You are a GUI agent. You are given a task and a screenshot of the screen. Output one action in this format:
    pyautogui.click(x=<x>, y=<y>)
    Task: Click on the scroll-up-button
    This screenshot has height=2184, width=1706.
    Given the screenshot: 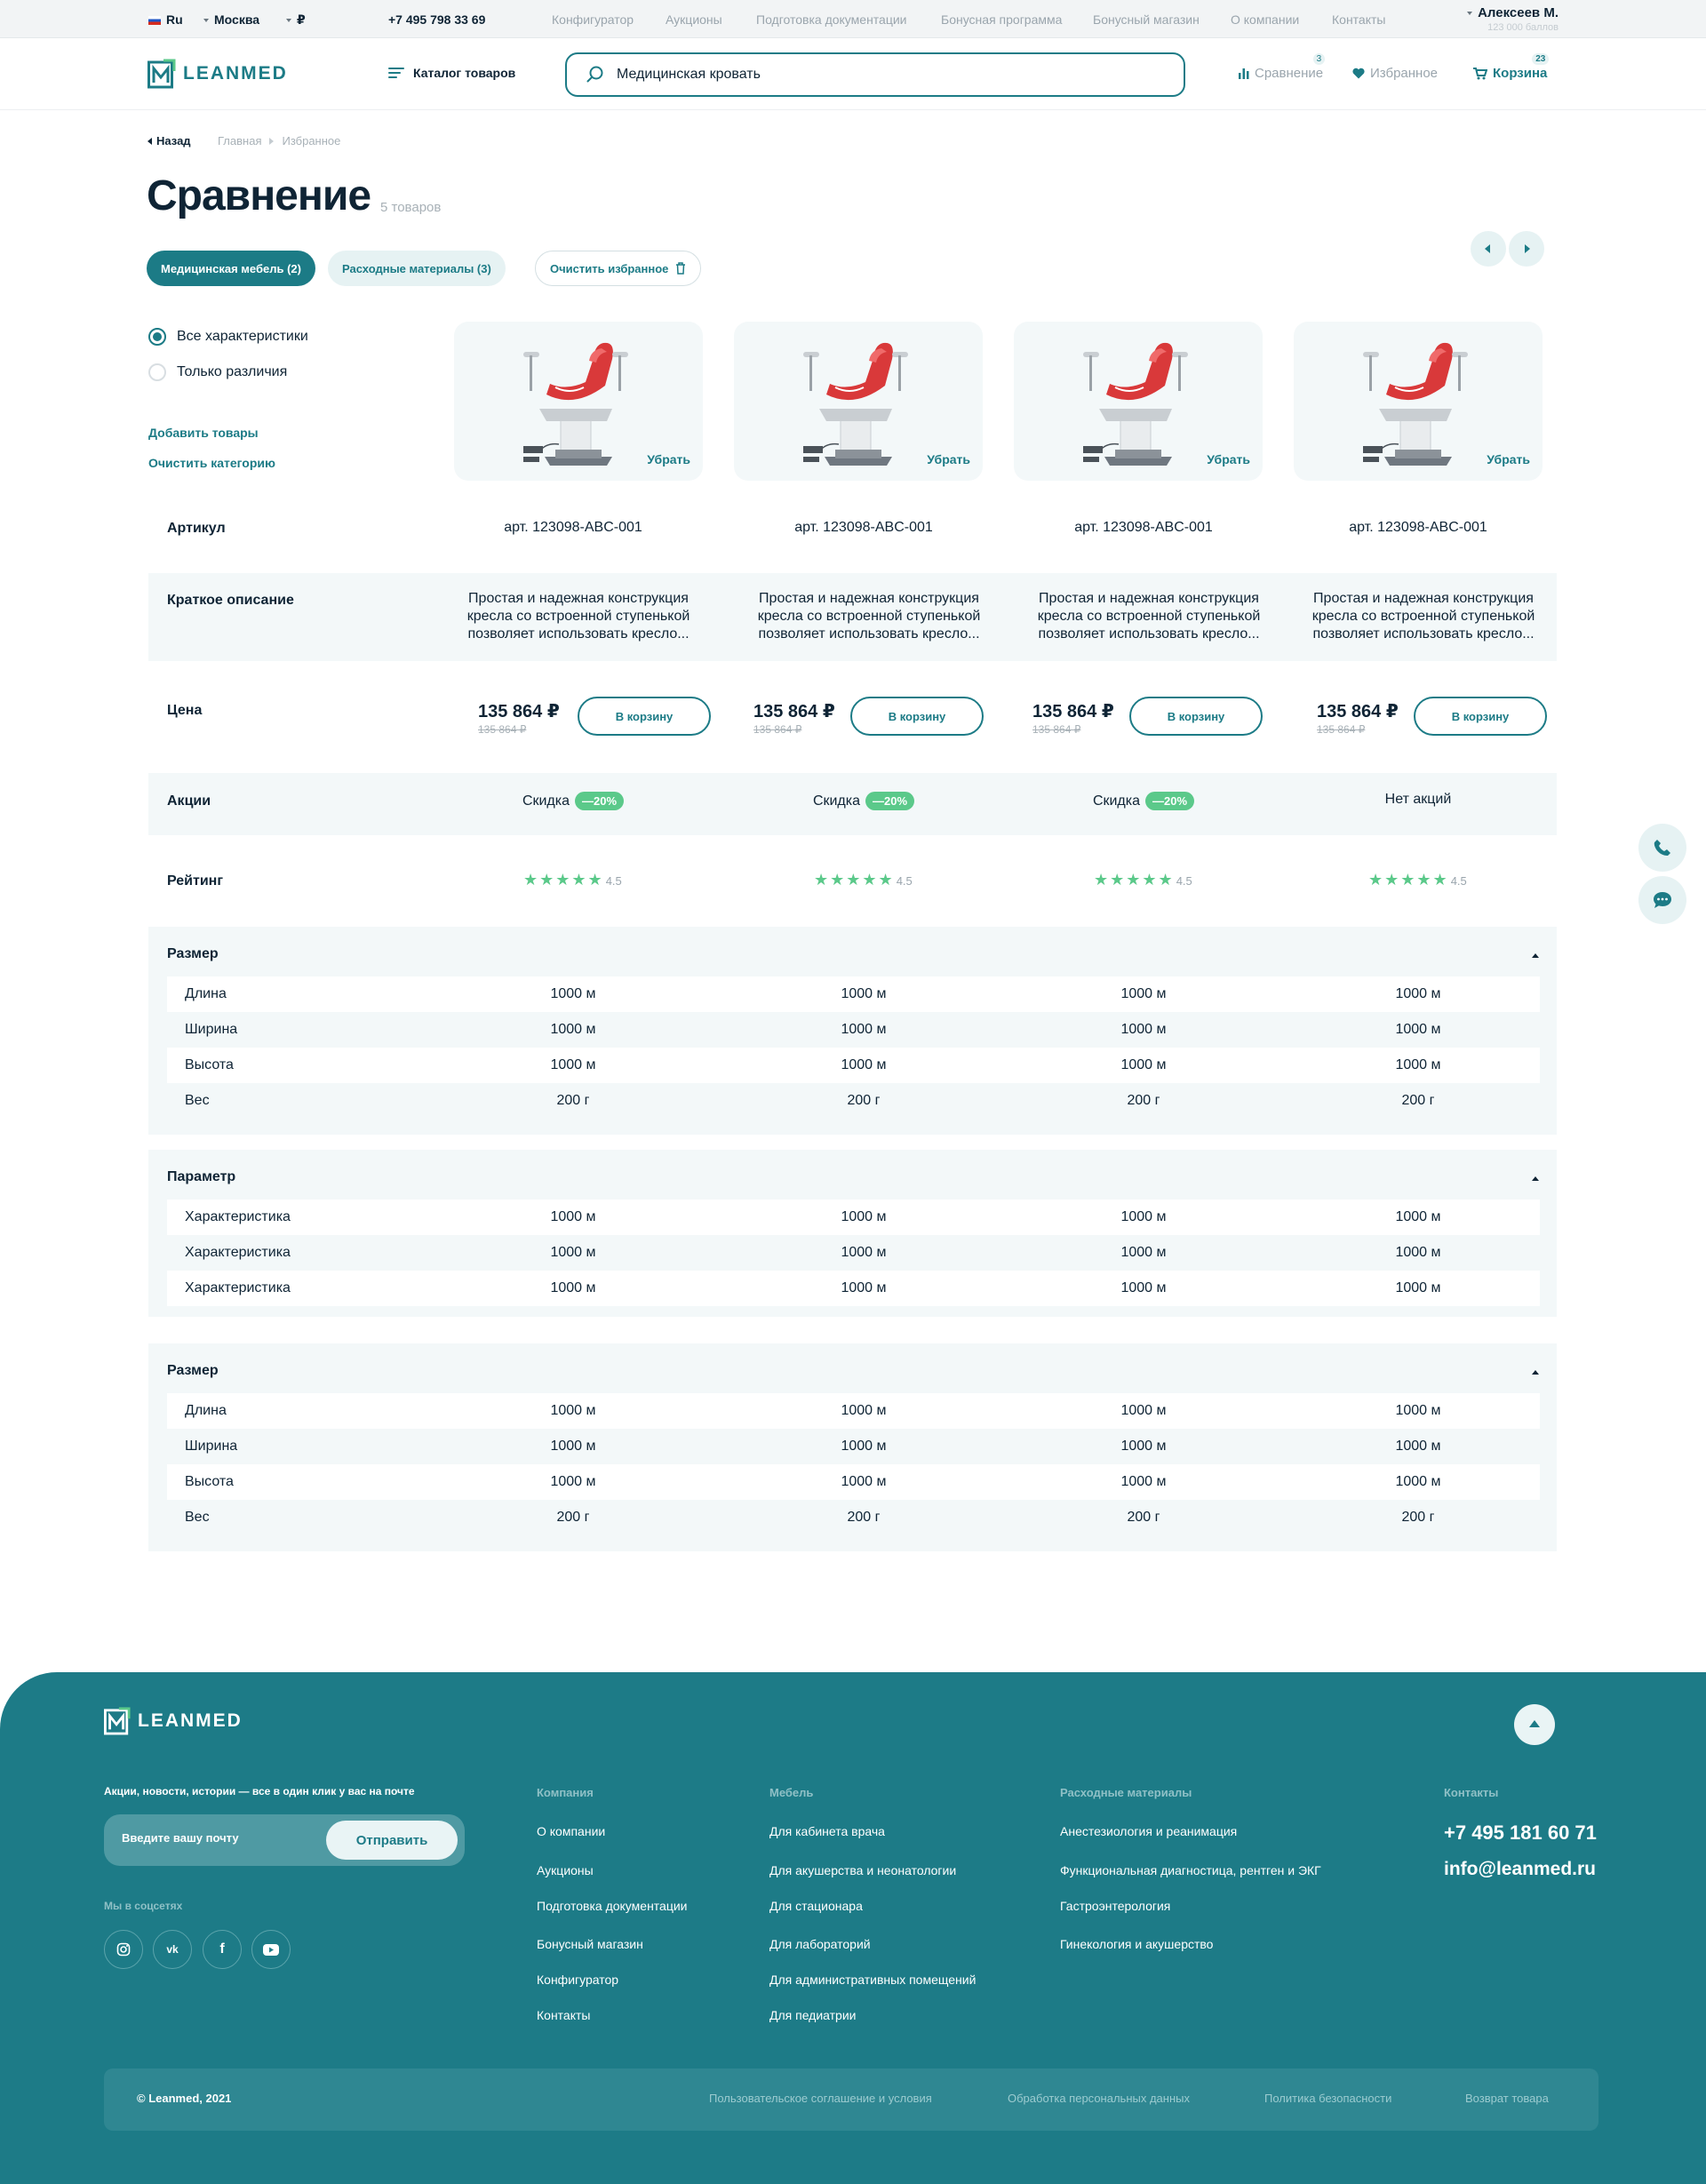 What is the action you would take?
    pyautogui.click(x=1534, y=1725)
    